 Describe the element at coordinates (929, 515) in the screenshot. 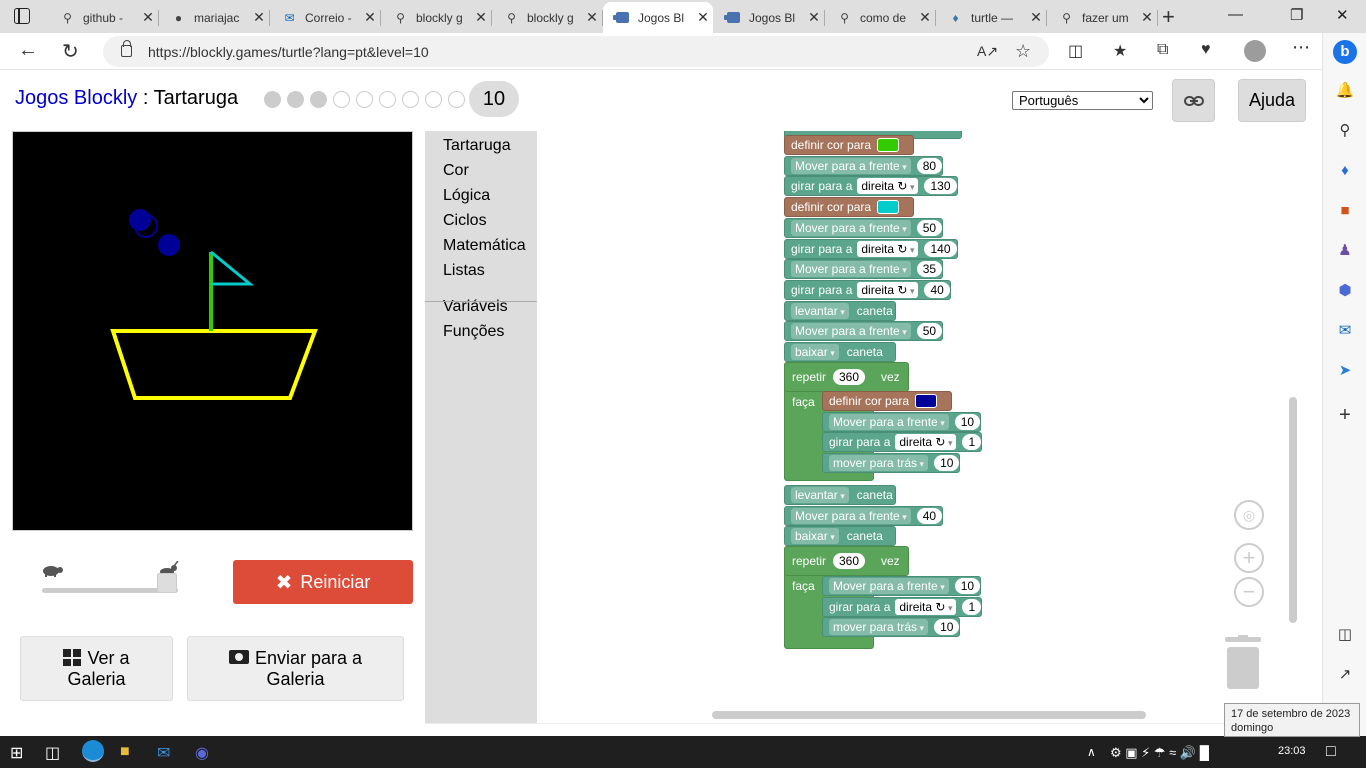

I see `distance-input: 40` at that location.